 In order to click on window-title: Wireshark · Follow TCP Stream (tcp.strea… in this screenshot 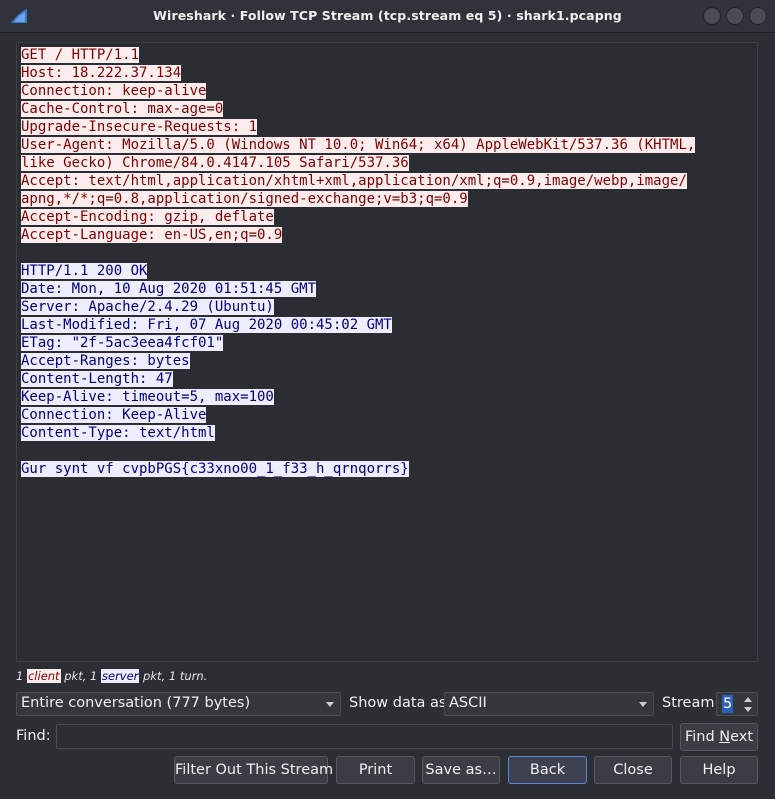, I will do `click(387, 15)`.